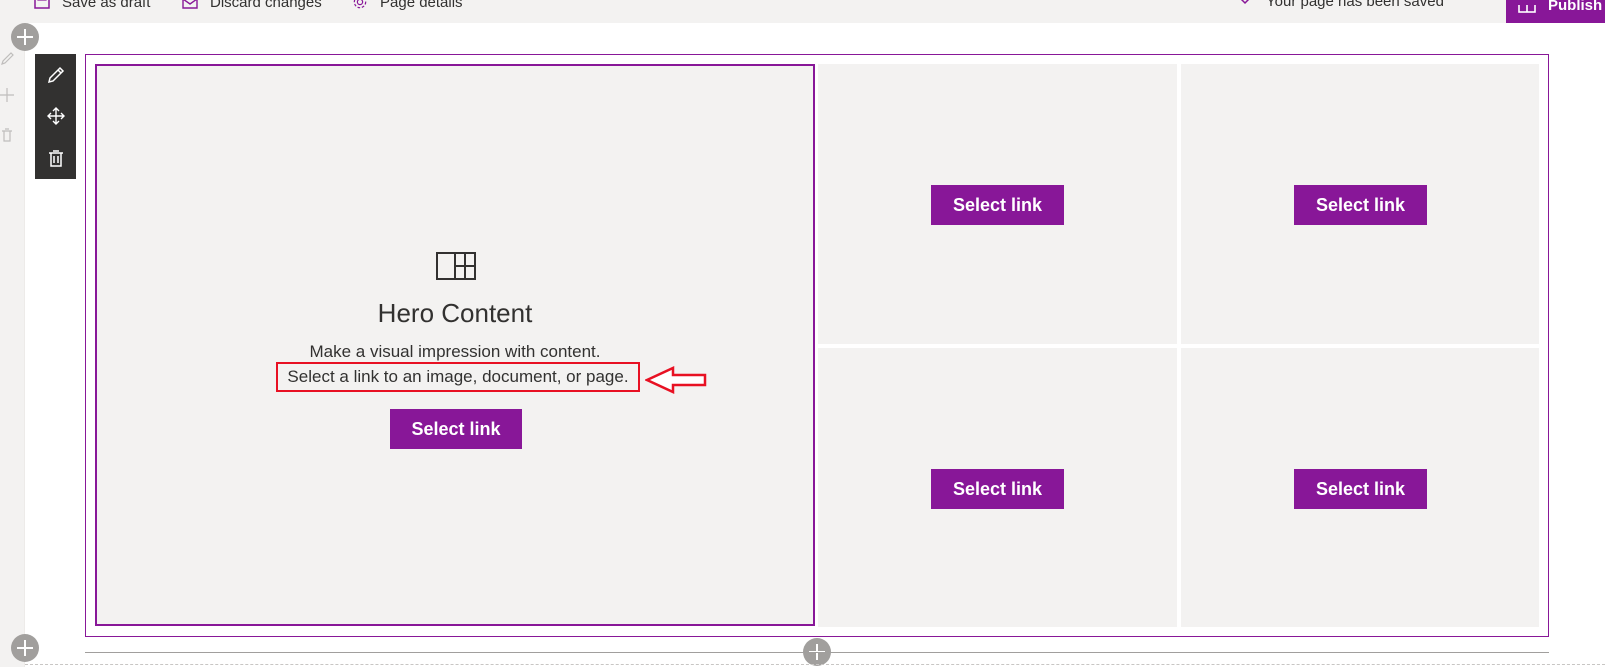 The width and height of the screenshot is (1605, 667). What do you see at coordinates (12, 345) in the screenshot?
I see `left-rail` at bounding box center [12, 345].